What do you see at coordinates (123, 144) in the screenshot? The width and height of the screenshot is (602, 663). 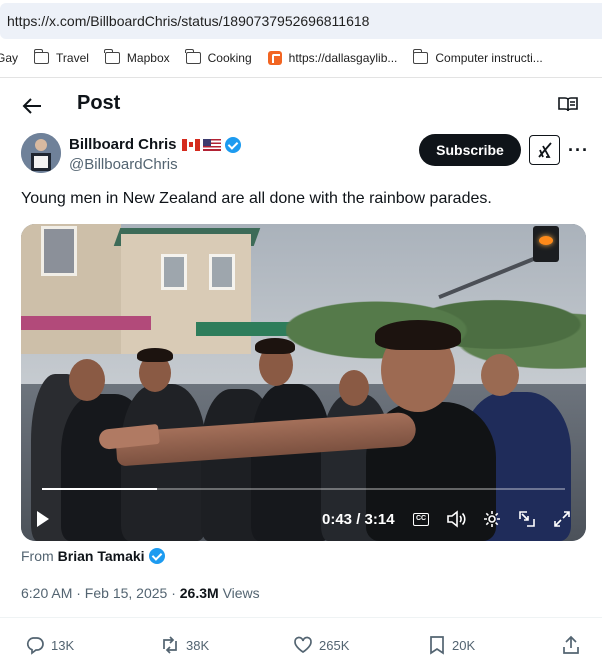 I see `author-name: Billboard Chris` at bounding box center [123, 144].